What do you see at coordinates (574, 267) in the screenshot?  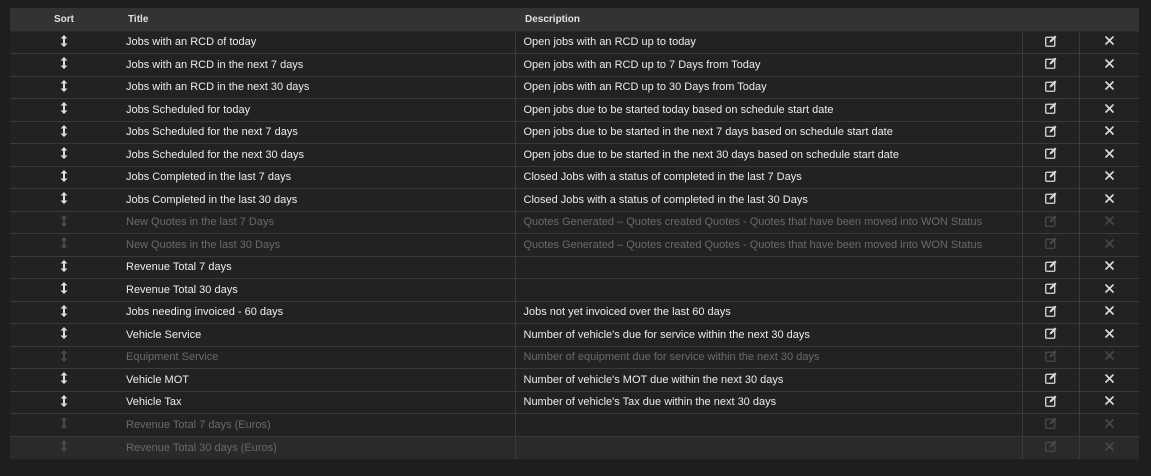 I see `table-row: Revenue Total 7 days` at bounding box center [574, 267].